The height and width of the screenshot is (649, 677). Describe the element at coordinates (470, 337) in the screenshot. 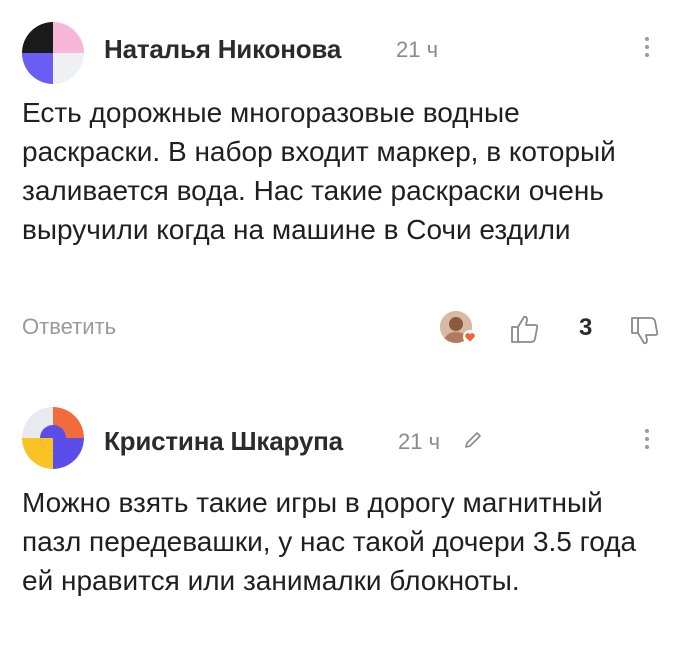

I see `heart-icon` at that location.